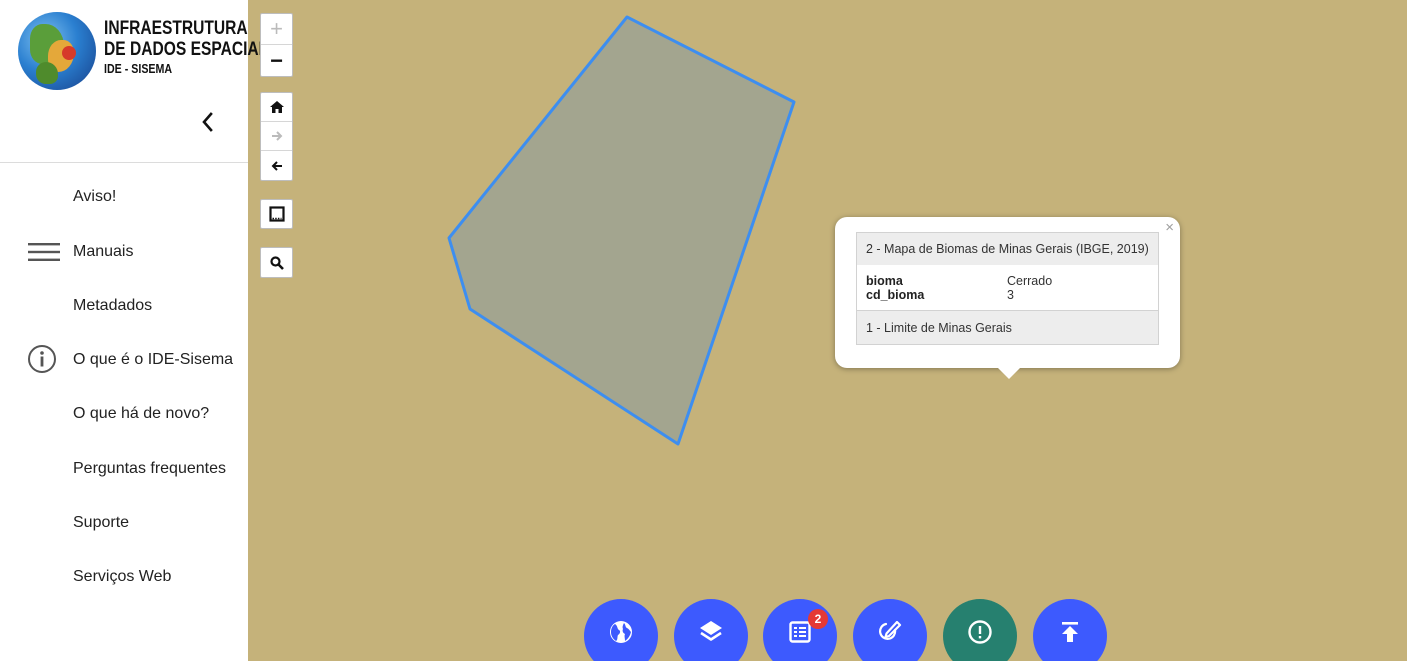 The height and width of the screenshot is (661, 1407). I want to click on menu-item-servicos-web: Serviços Web, so click(122, 577).